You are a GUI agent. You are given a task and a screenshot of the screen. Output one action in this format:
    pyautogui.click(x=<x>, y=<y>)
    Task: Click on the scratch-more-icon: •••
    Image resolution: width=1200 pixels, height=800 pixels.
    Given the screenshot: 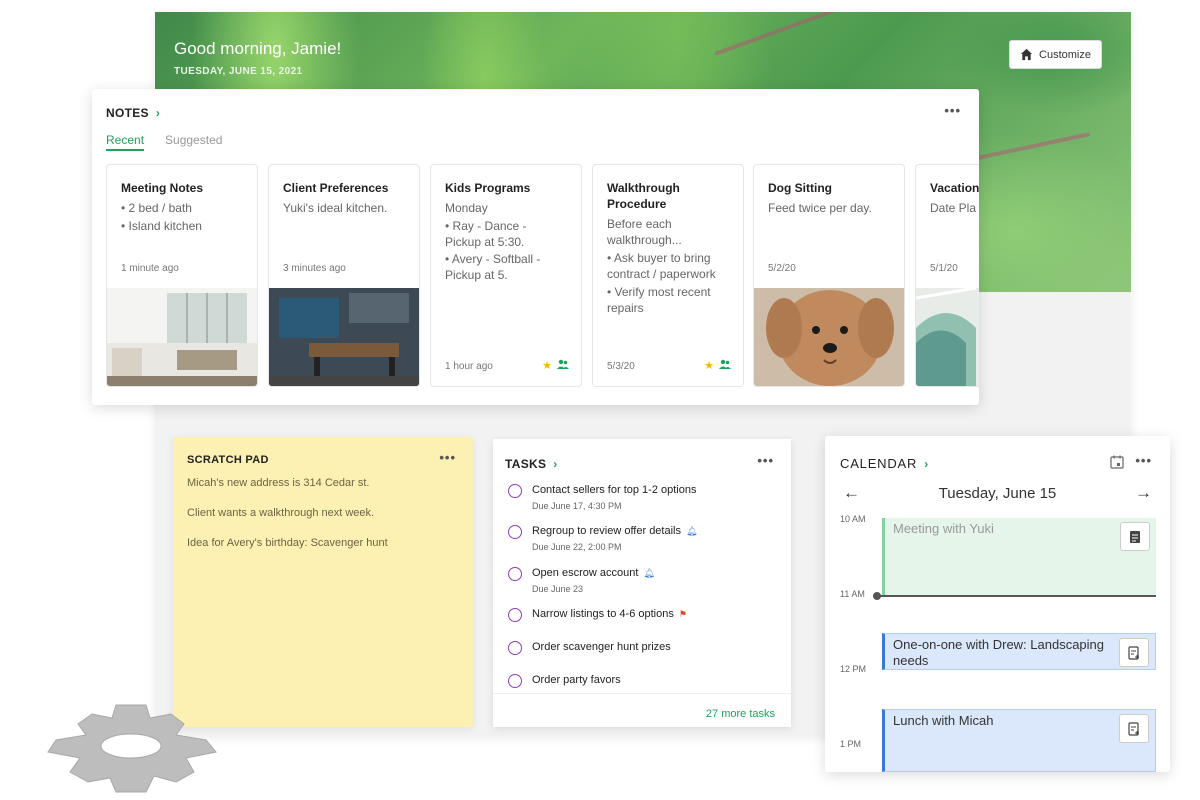 What is the action you would take?
    pyautogui.click(x=447, y=457)
    